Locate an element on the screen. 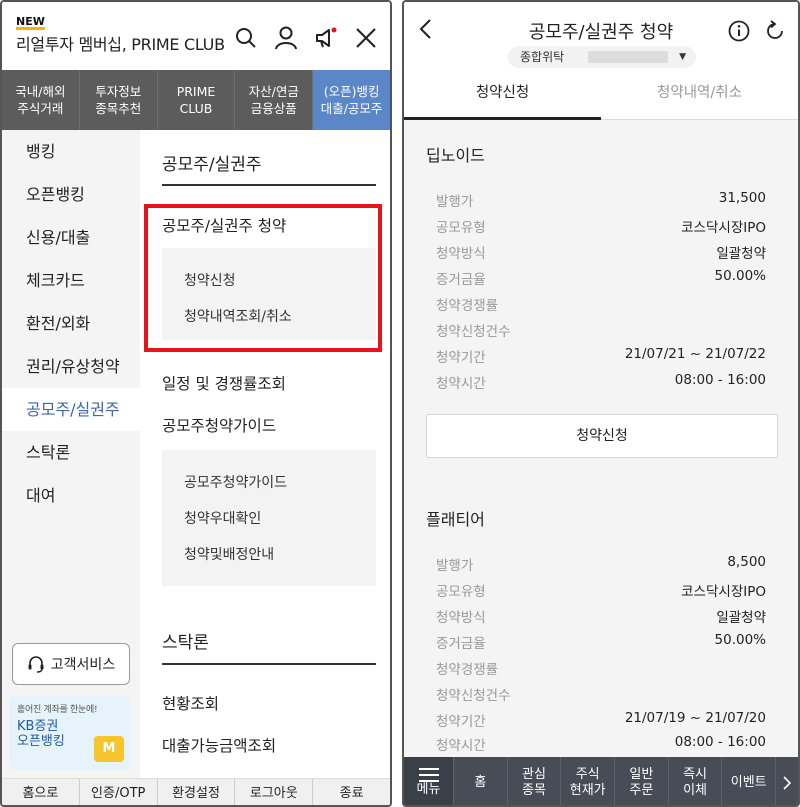  bottom-nav-home: 홈 is located at coordinates (481, 781).